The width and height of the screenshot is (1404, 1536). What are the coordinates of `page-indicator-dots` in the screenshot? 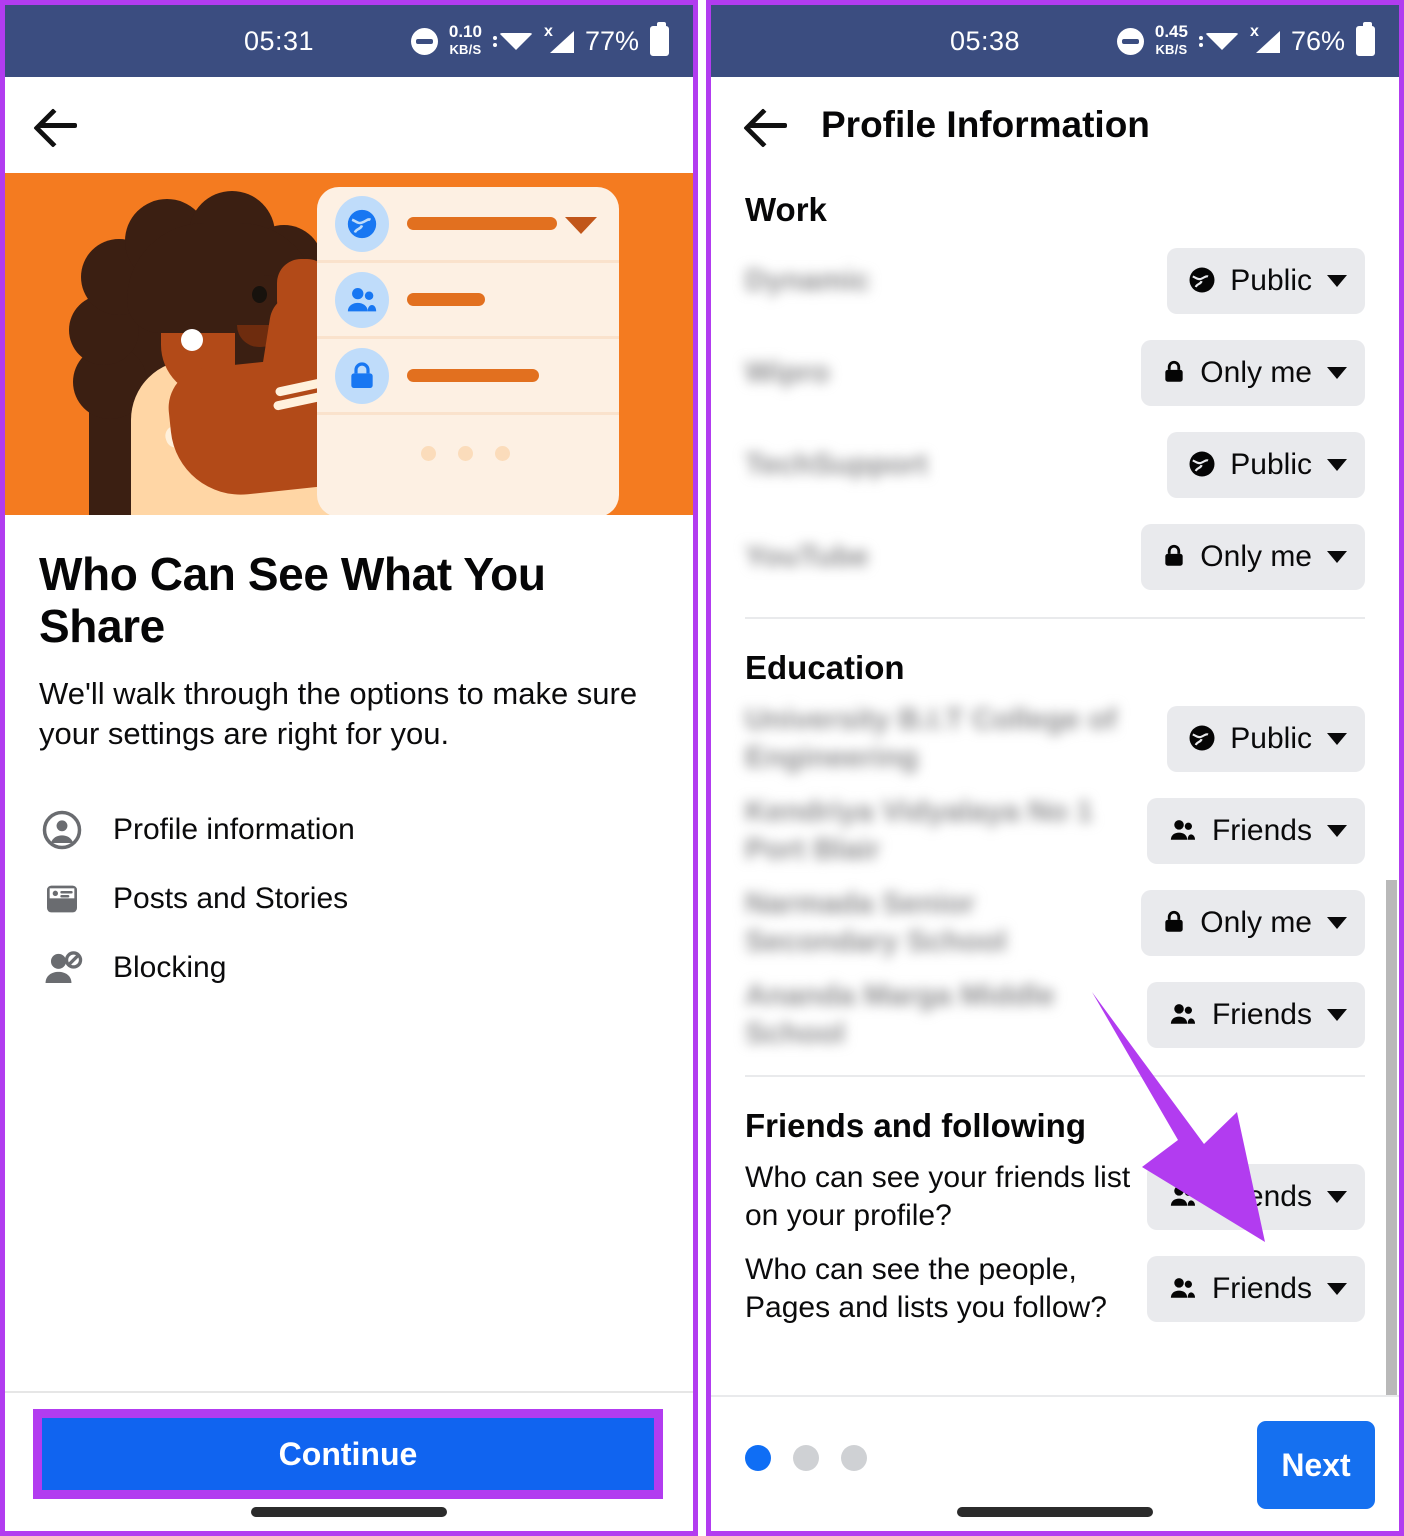 It's located at (806, 1458).